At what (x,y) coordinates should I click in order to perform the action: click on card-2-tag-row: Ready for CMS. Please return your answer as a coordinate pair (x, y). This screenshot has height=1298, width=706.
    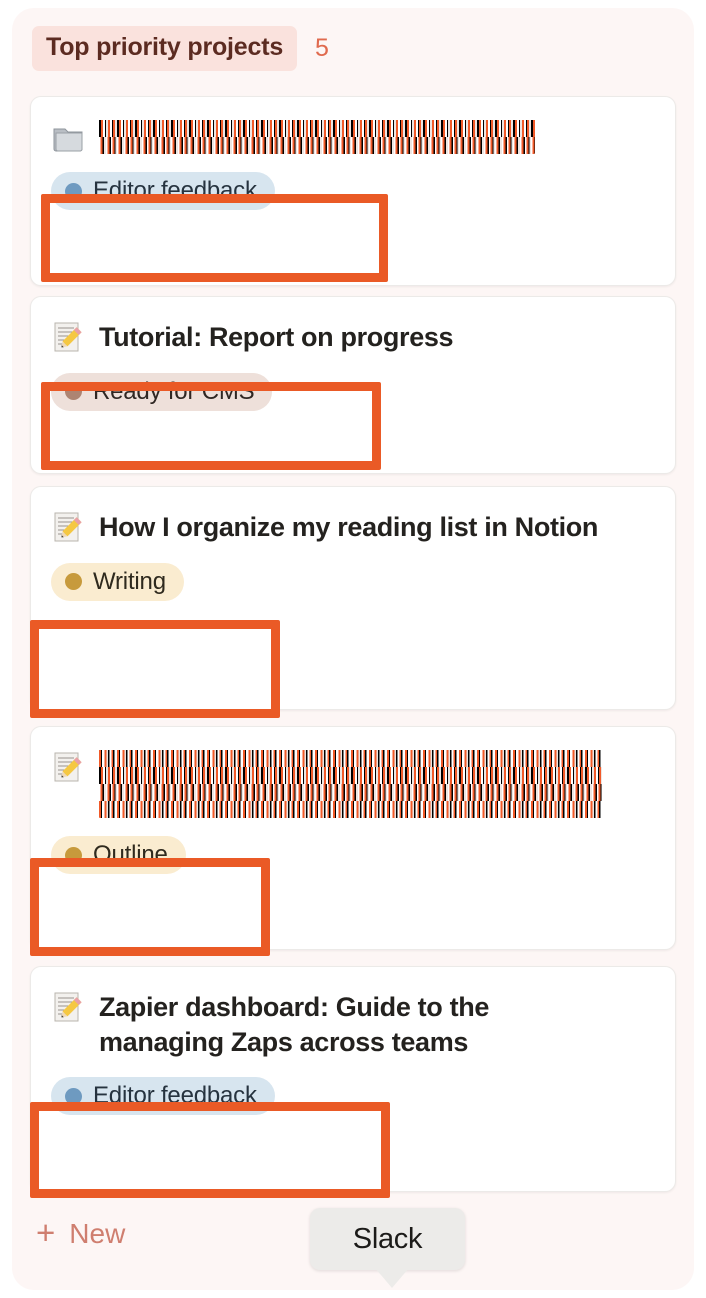
    Looking at the image, I should click on (353, 391).